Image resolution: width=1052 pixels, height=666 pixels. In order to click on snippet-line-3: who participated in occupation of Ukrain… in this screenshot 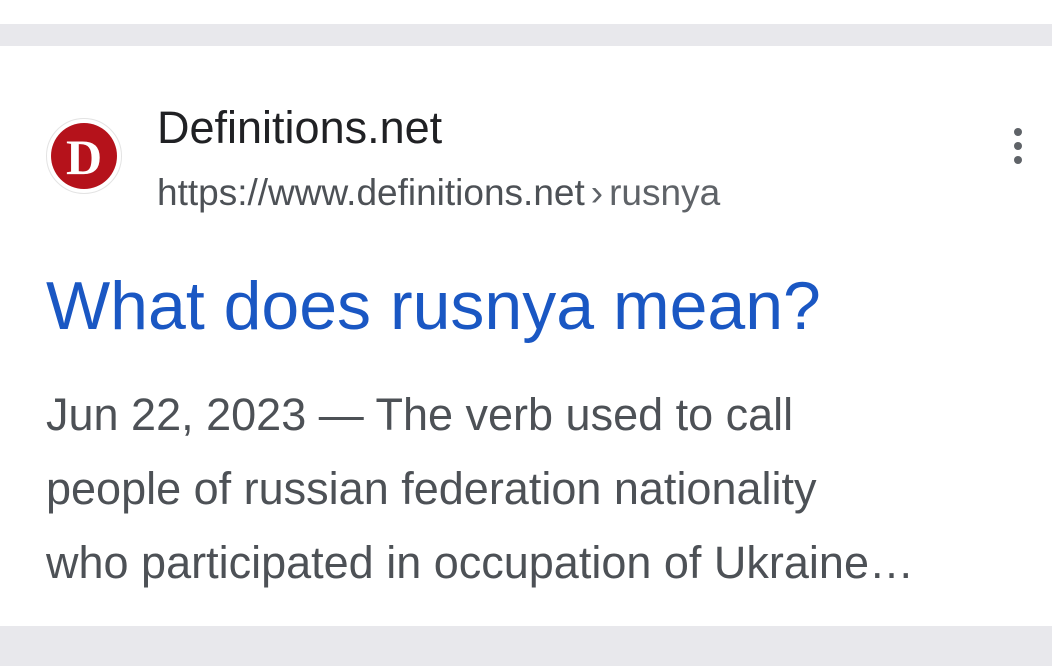, I will do `click(480, 562)`.